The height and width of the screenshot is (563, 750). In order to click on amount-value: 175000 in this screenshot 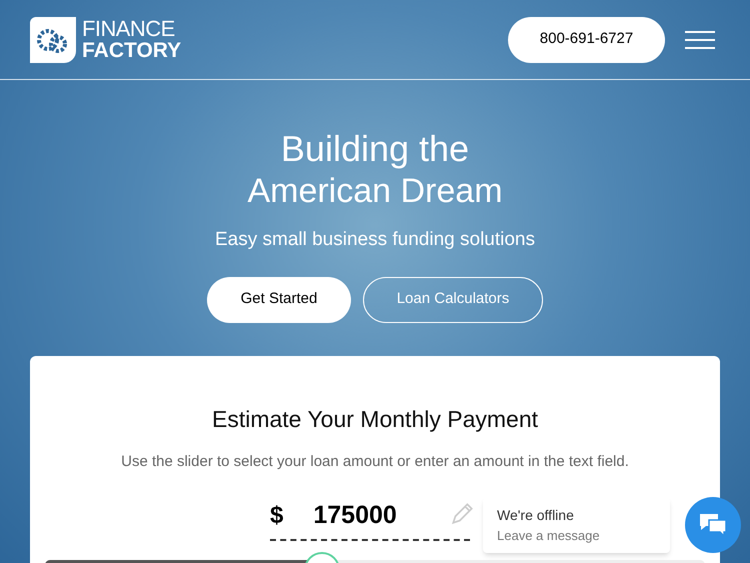, I will do `click(355, 515)`.